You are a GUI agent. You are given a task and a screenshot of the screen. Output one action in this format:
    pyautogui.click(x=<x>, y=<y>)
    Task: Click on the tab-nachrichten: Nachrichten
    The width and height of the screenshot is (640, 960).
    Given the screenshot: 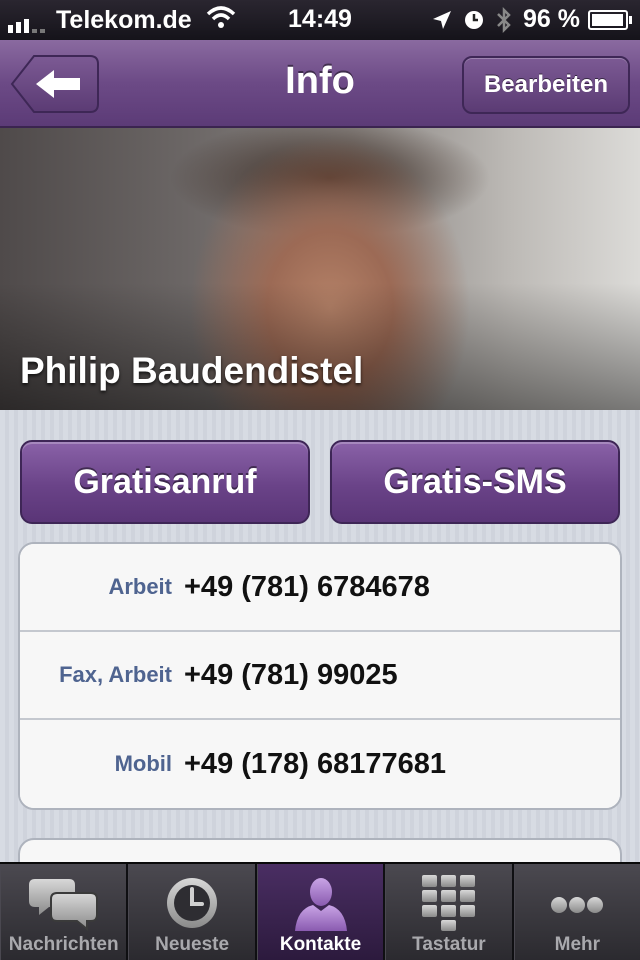 What is the action you would take?
    pyautogui.click(x=64, y=912)
    